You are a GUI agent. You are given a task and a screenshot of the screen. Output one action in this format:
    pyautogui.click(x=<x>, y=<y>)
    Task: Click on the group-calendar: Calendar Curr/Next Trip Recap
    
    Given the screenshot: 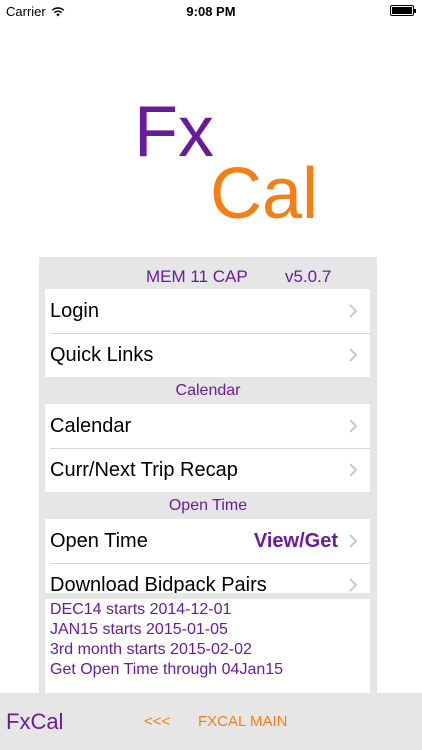 What is the action you would take?
    pyautogui.click(x=207, y=448)
    